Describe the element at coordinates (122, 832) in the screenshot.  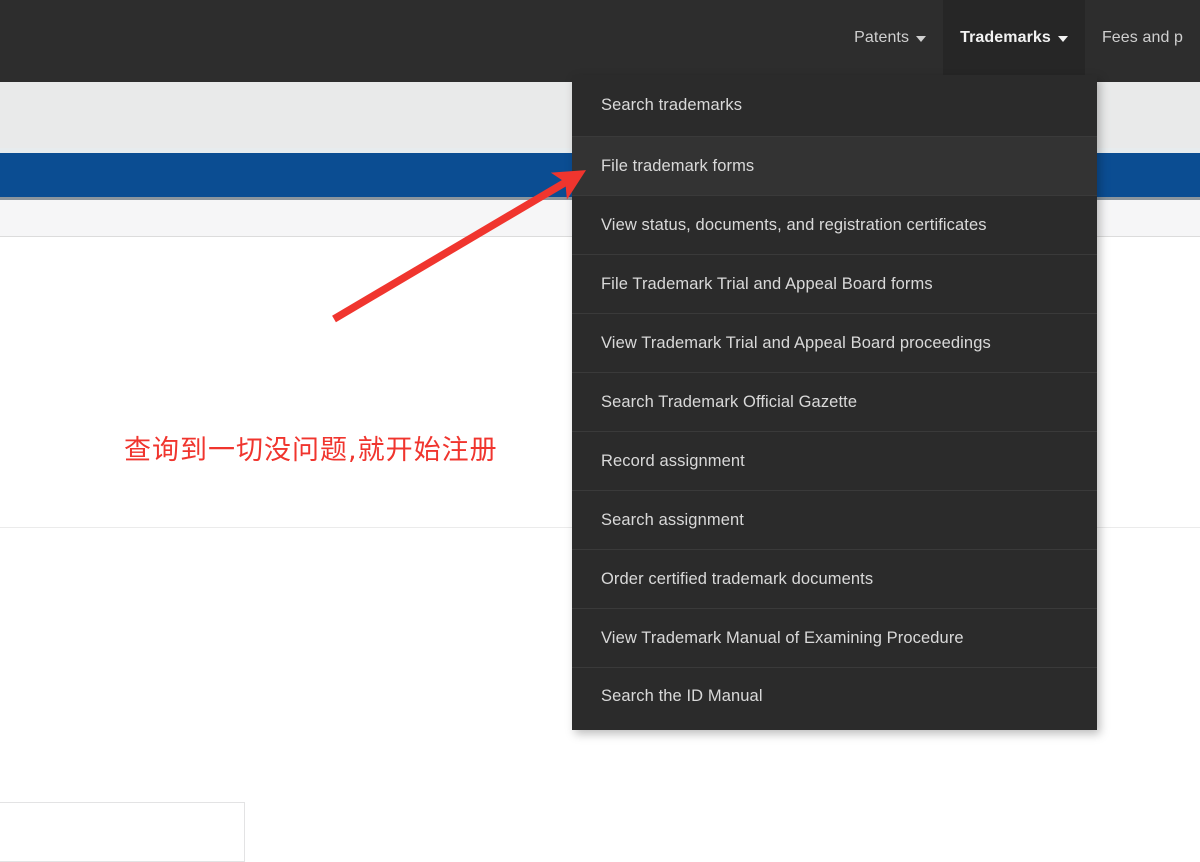
I see `bottom-left-card` at that location.